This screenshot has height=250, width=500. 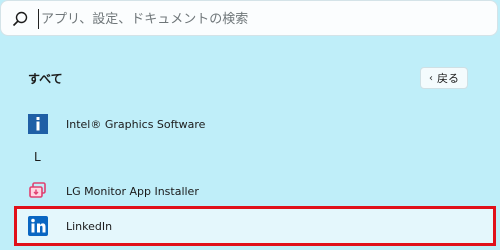 I want to click on back-button-label: 戻る, so click(x=448, y=78).